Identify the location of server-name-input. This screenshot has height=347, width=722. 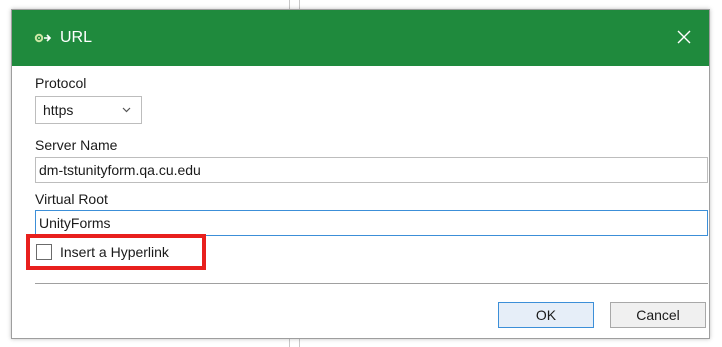
(371, 170).